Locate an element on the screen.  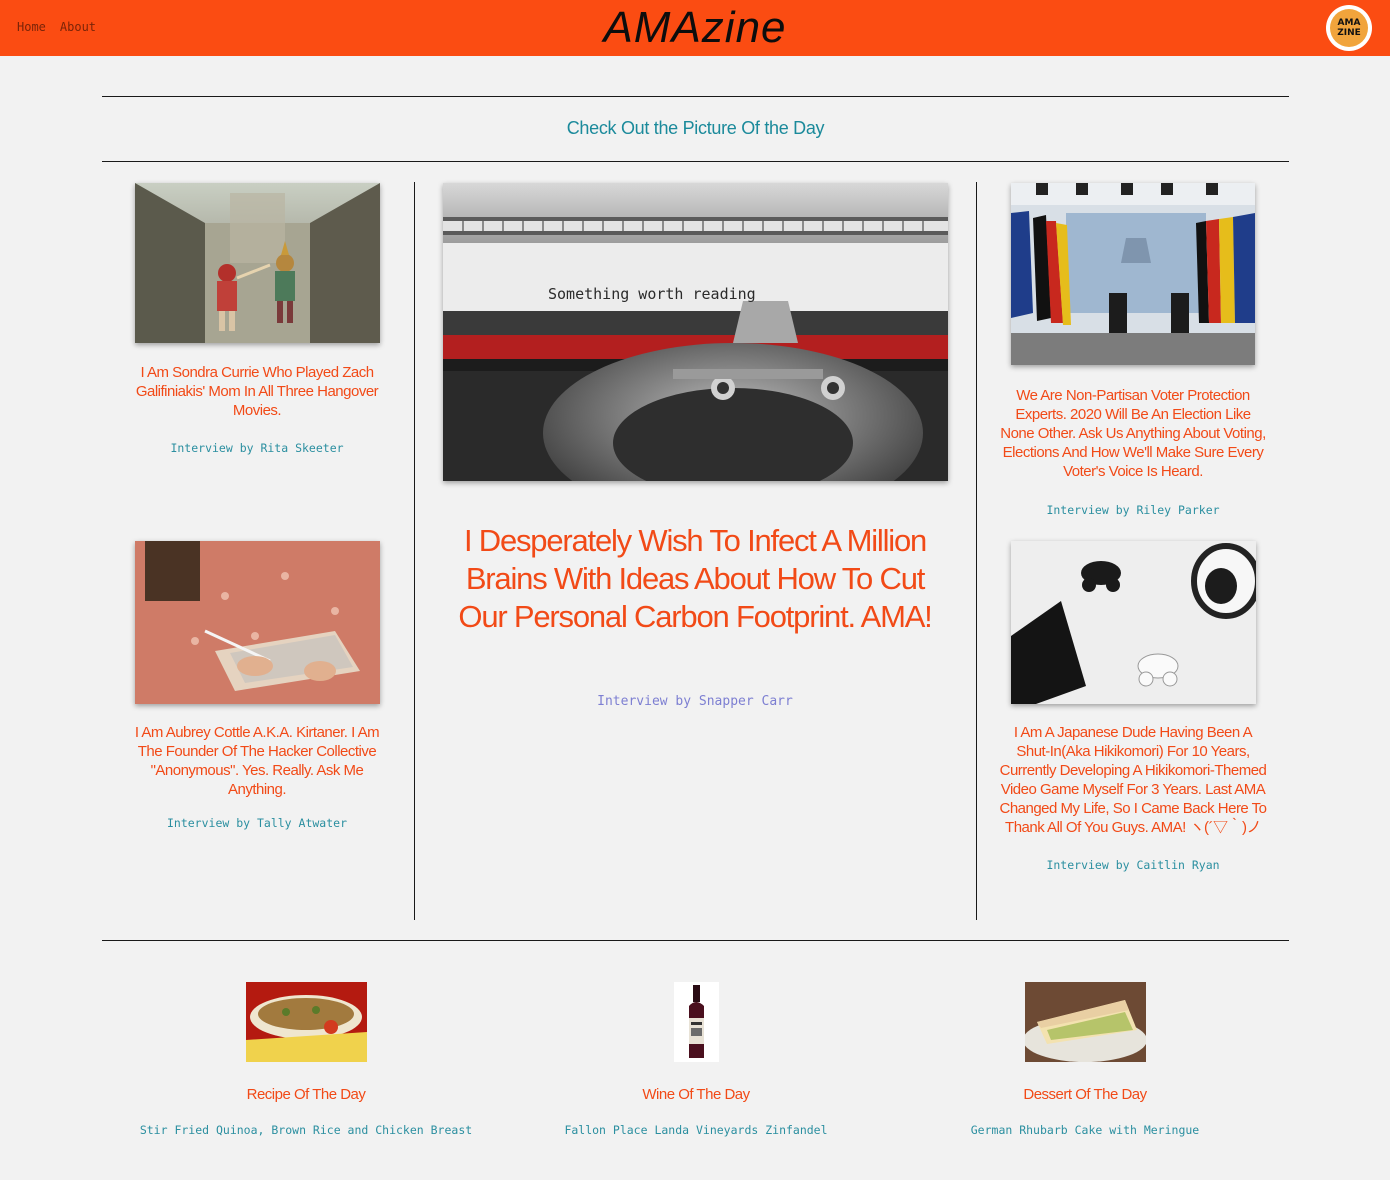
thai-dancers-image is located at coordinates (257, 263).